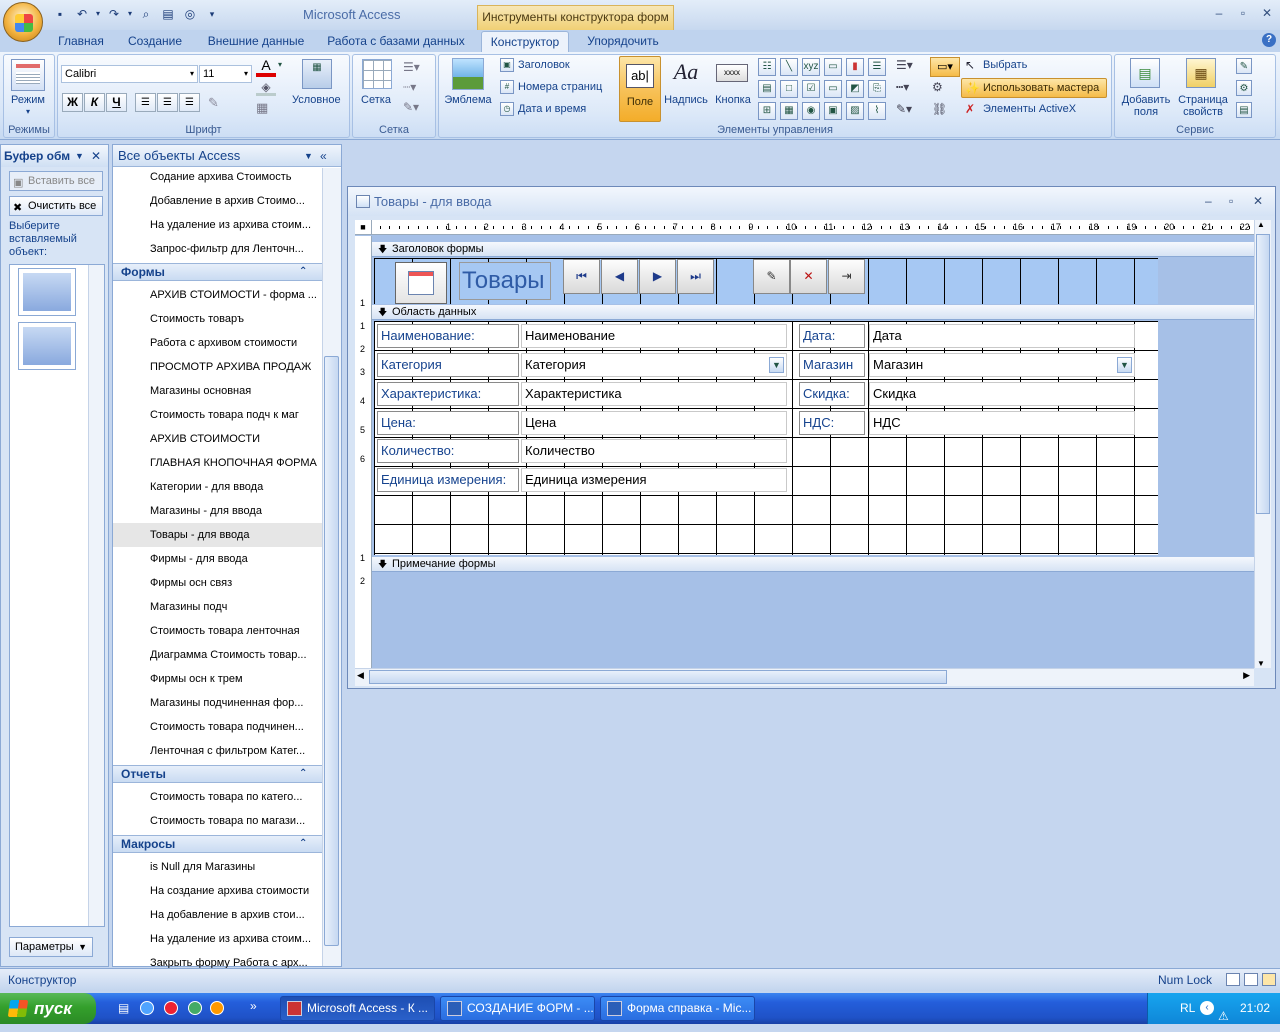  Describe the element at coordinates (167, 102) in the screenshot. I see `align-center-icon: ☰` at that location.